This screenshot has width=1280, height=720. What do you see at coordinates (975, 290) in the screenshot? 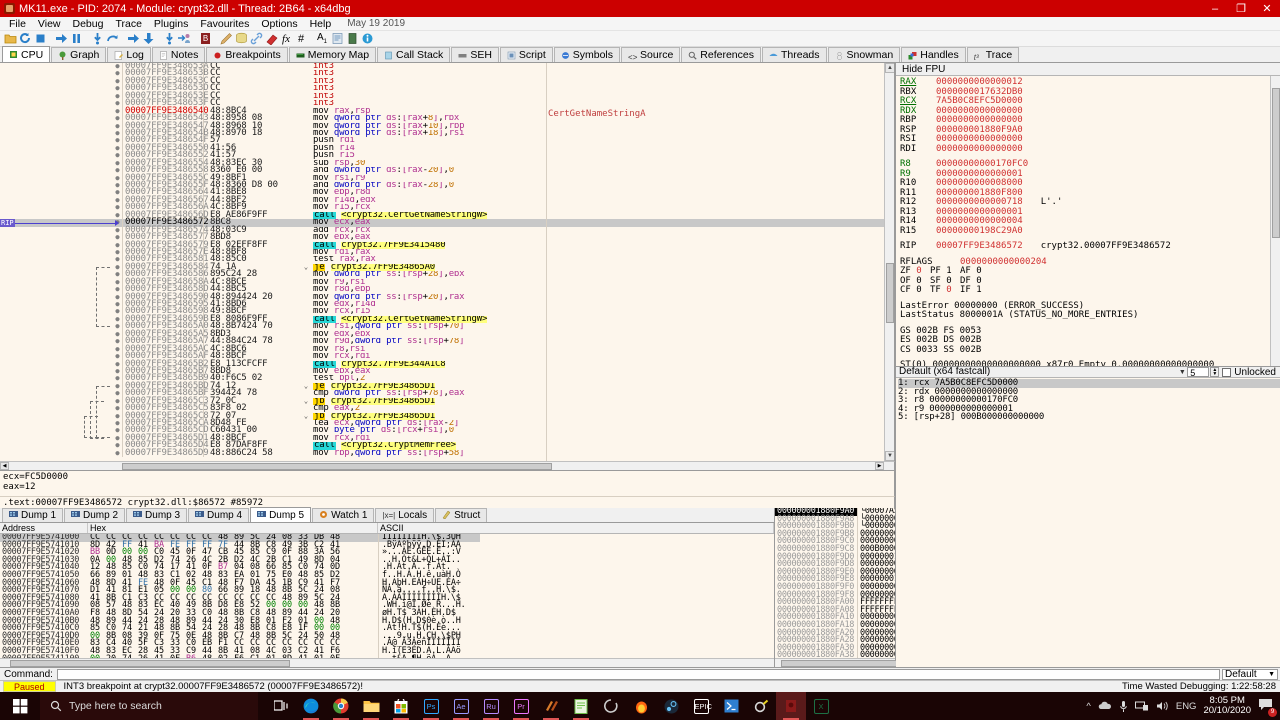
I see `flag-if: IF 1` at bounding box center [975, 290].